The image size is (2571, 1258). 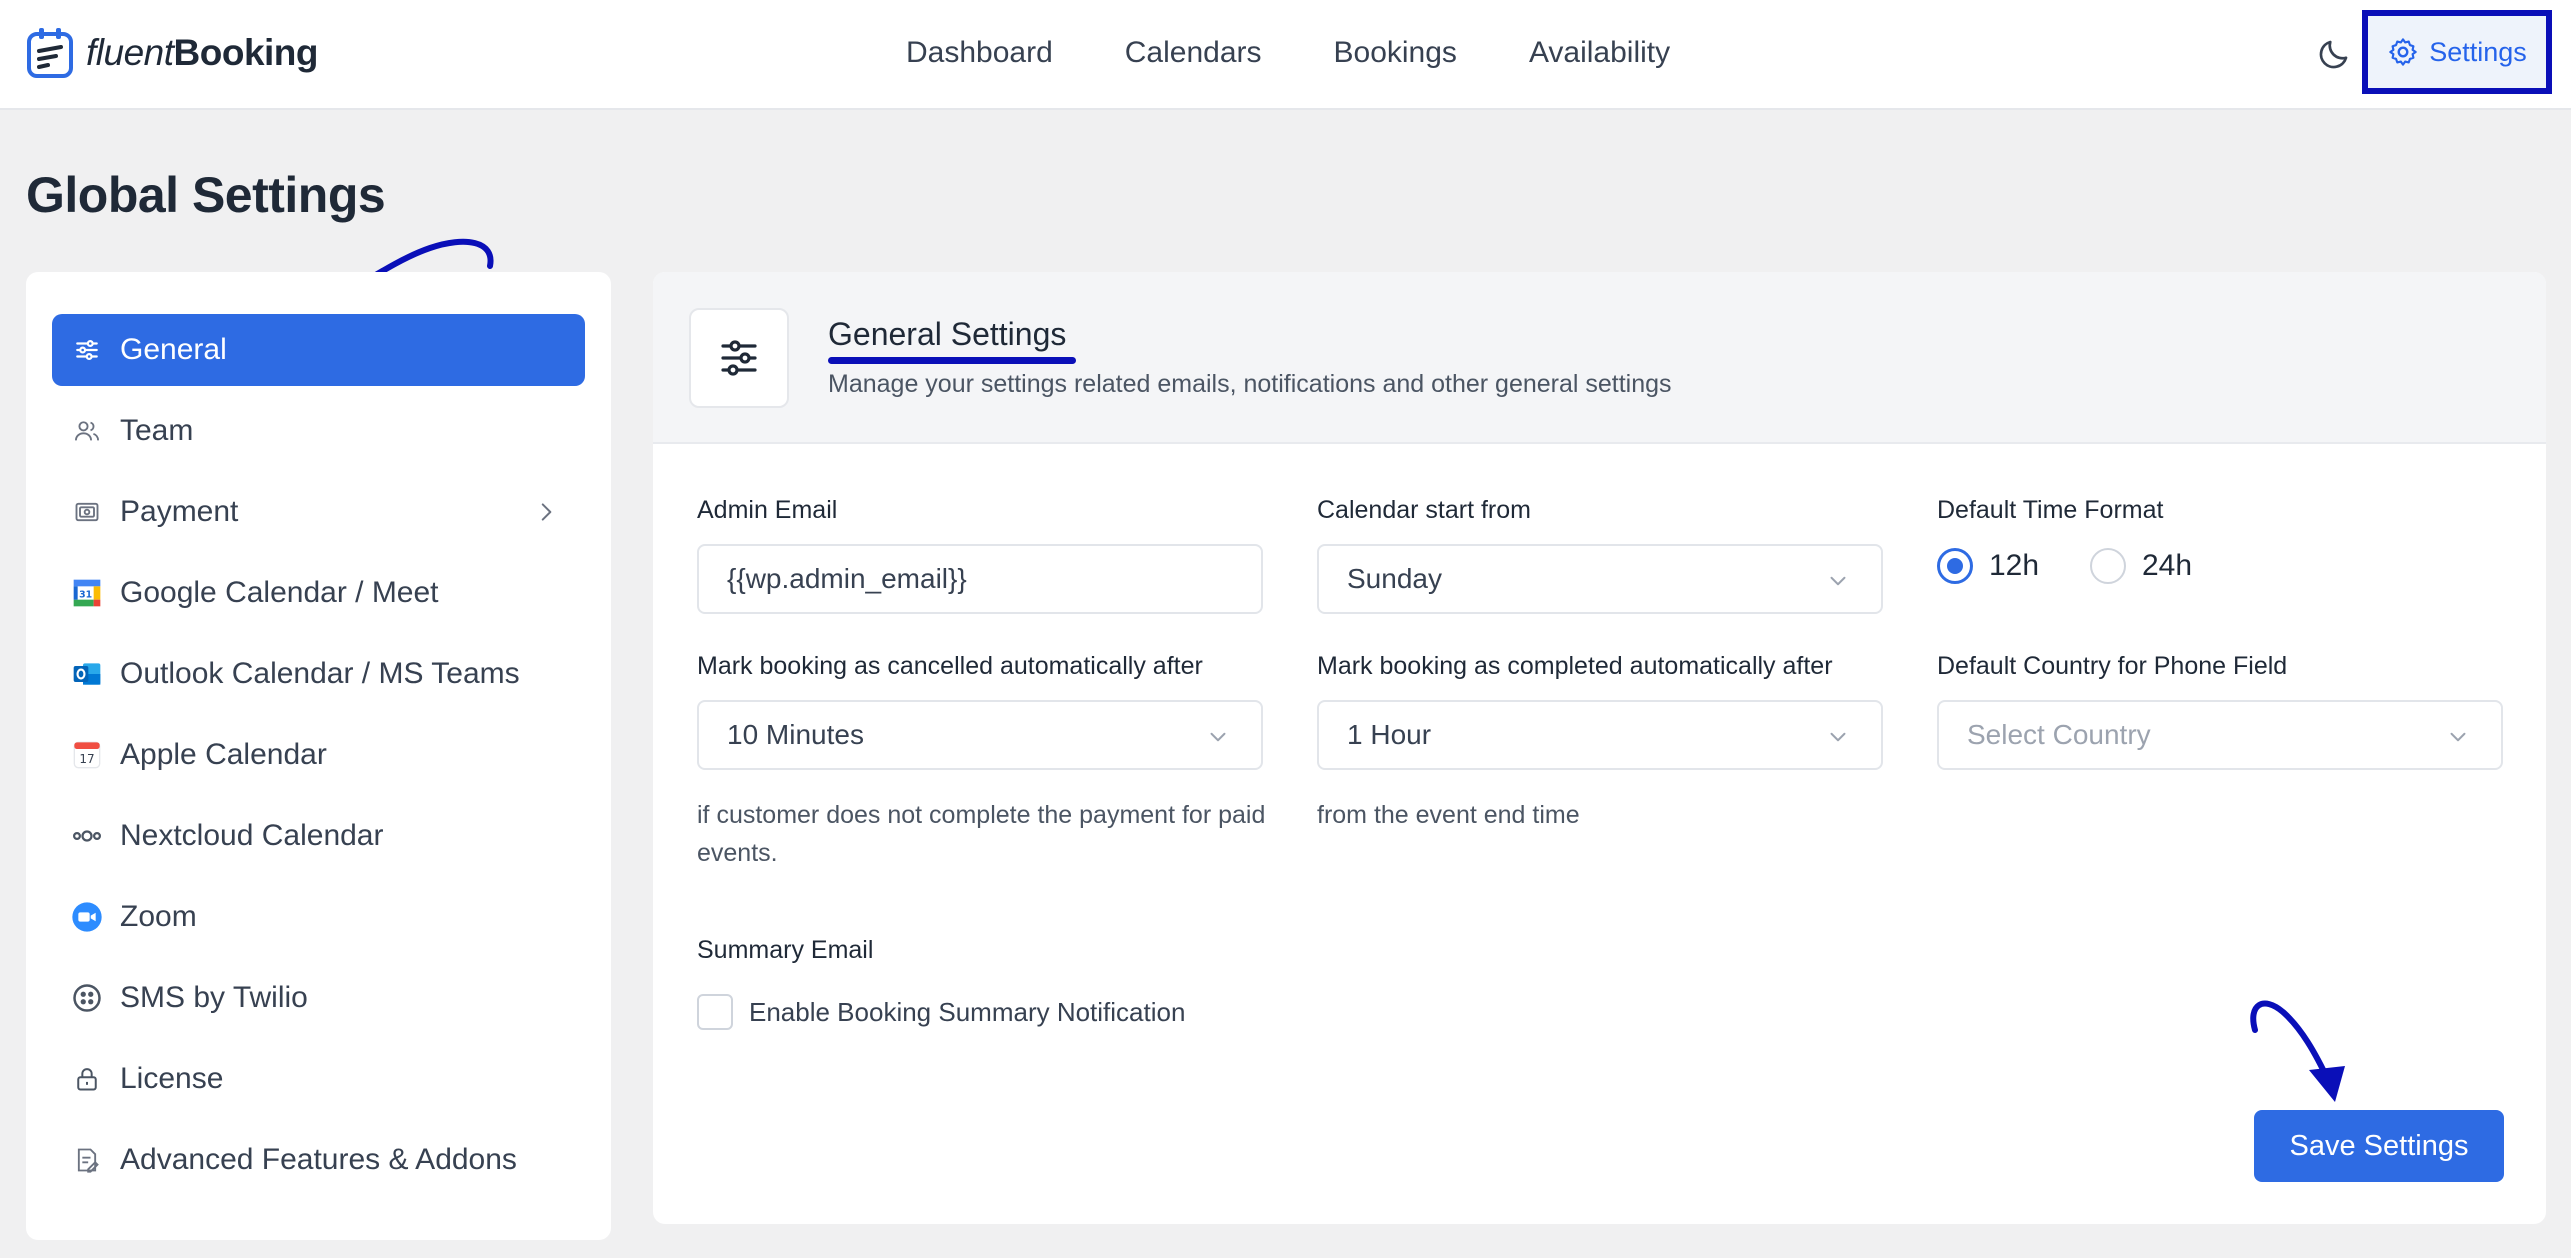 I want to click on sliders-icon, so click(x=87, y=350).